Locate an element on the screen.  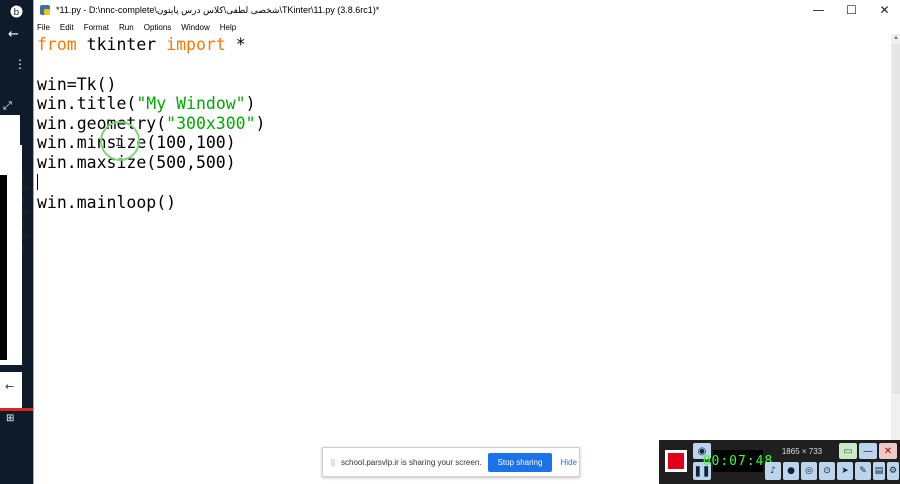
menu-help: Help is located at coordinates (228, 27).